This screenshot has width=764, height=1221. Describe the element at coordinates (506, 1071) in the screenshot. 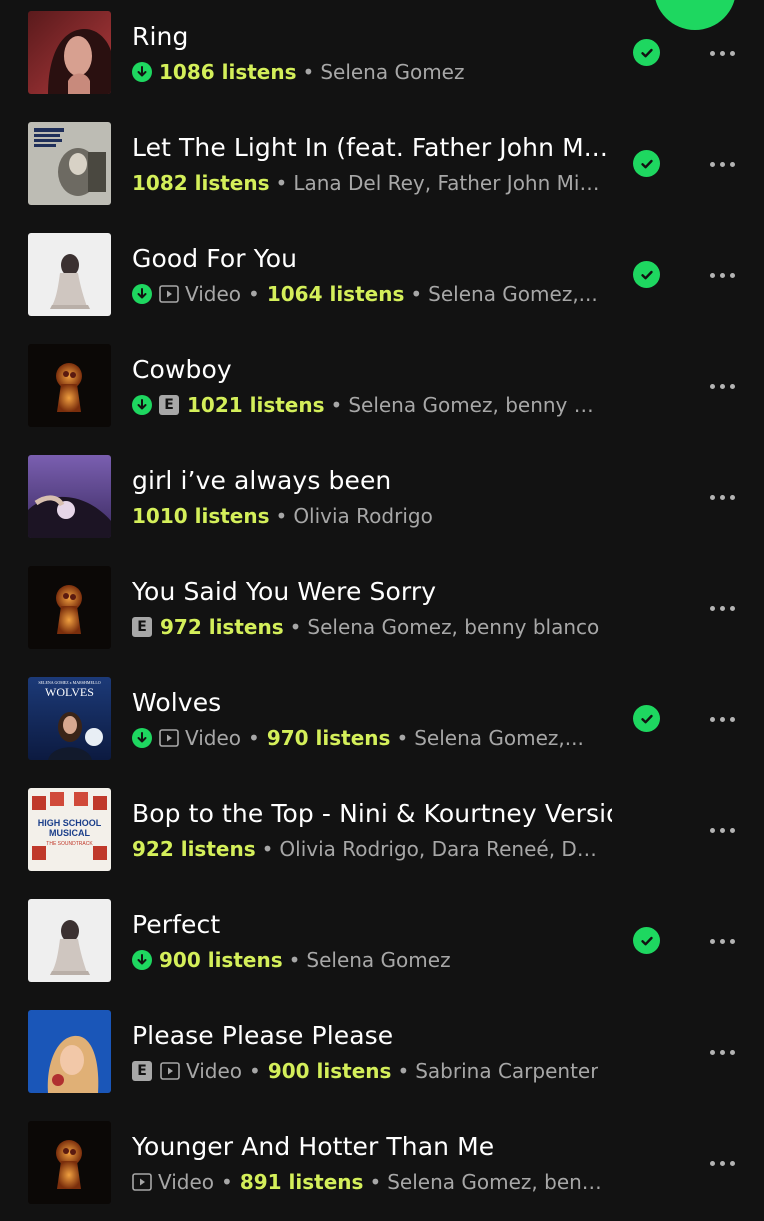

I see `track-artists: Sabrina Carpenter` at that location.